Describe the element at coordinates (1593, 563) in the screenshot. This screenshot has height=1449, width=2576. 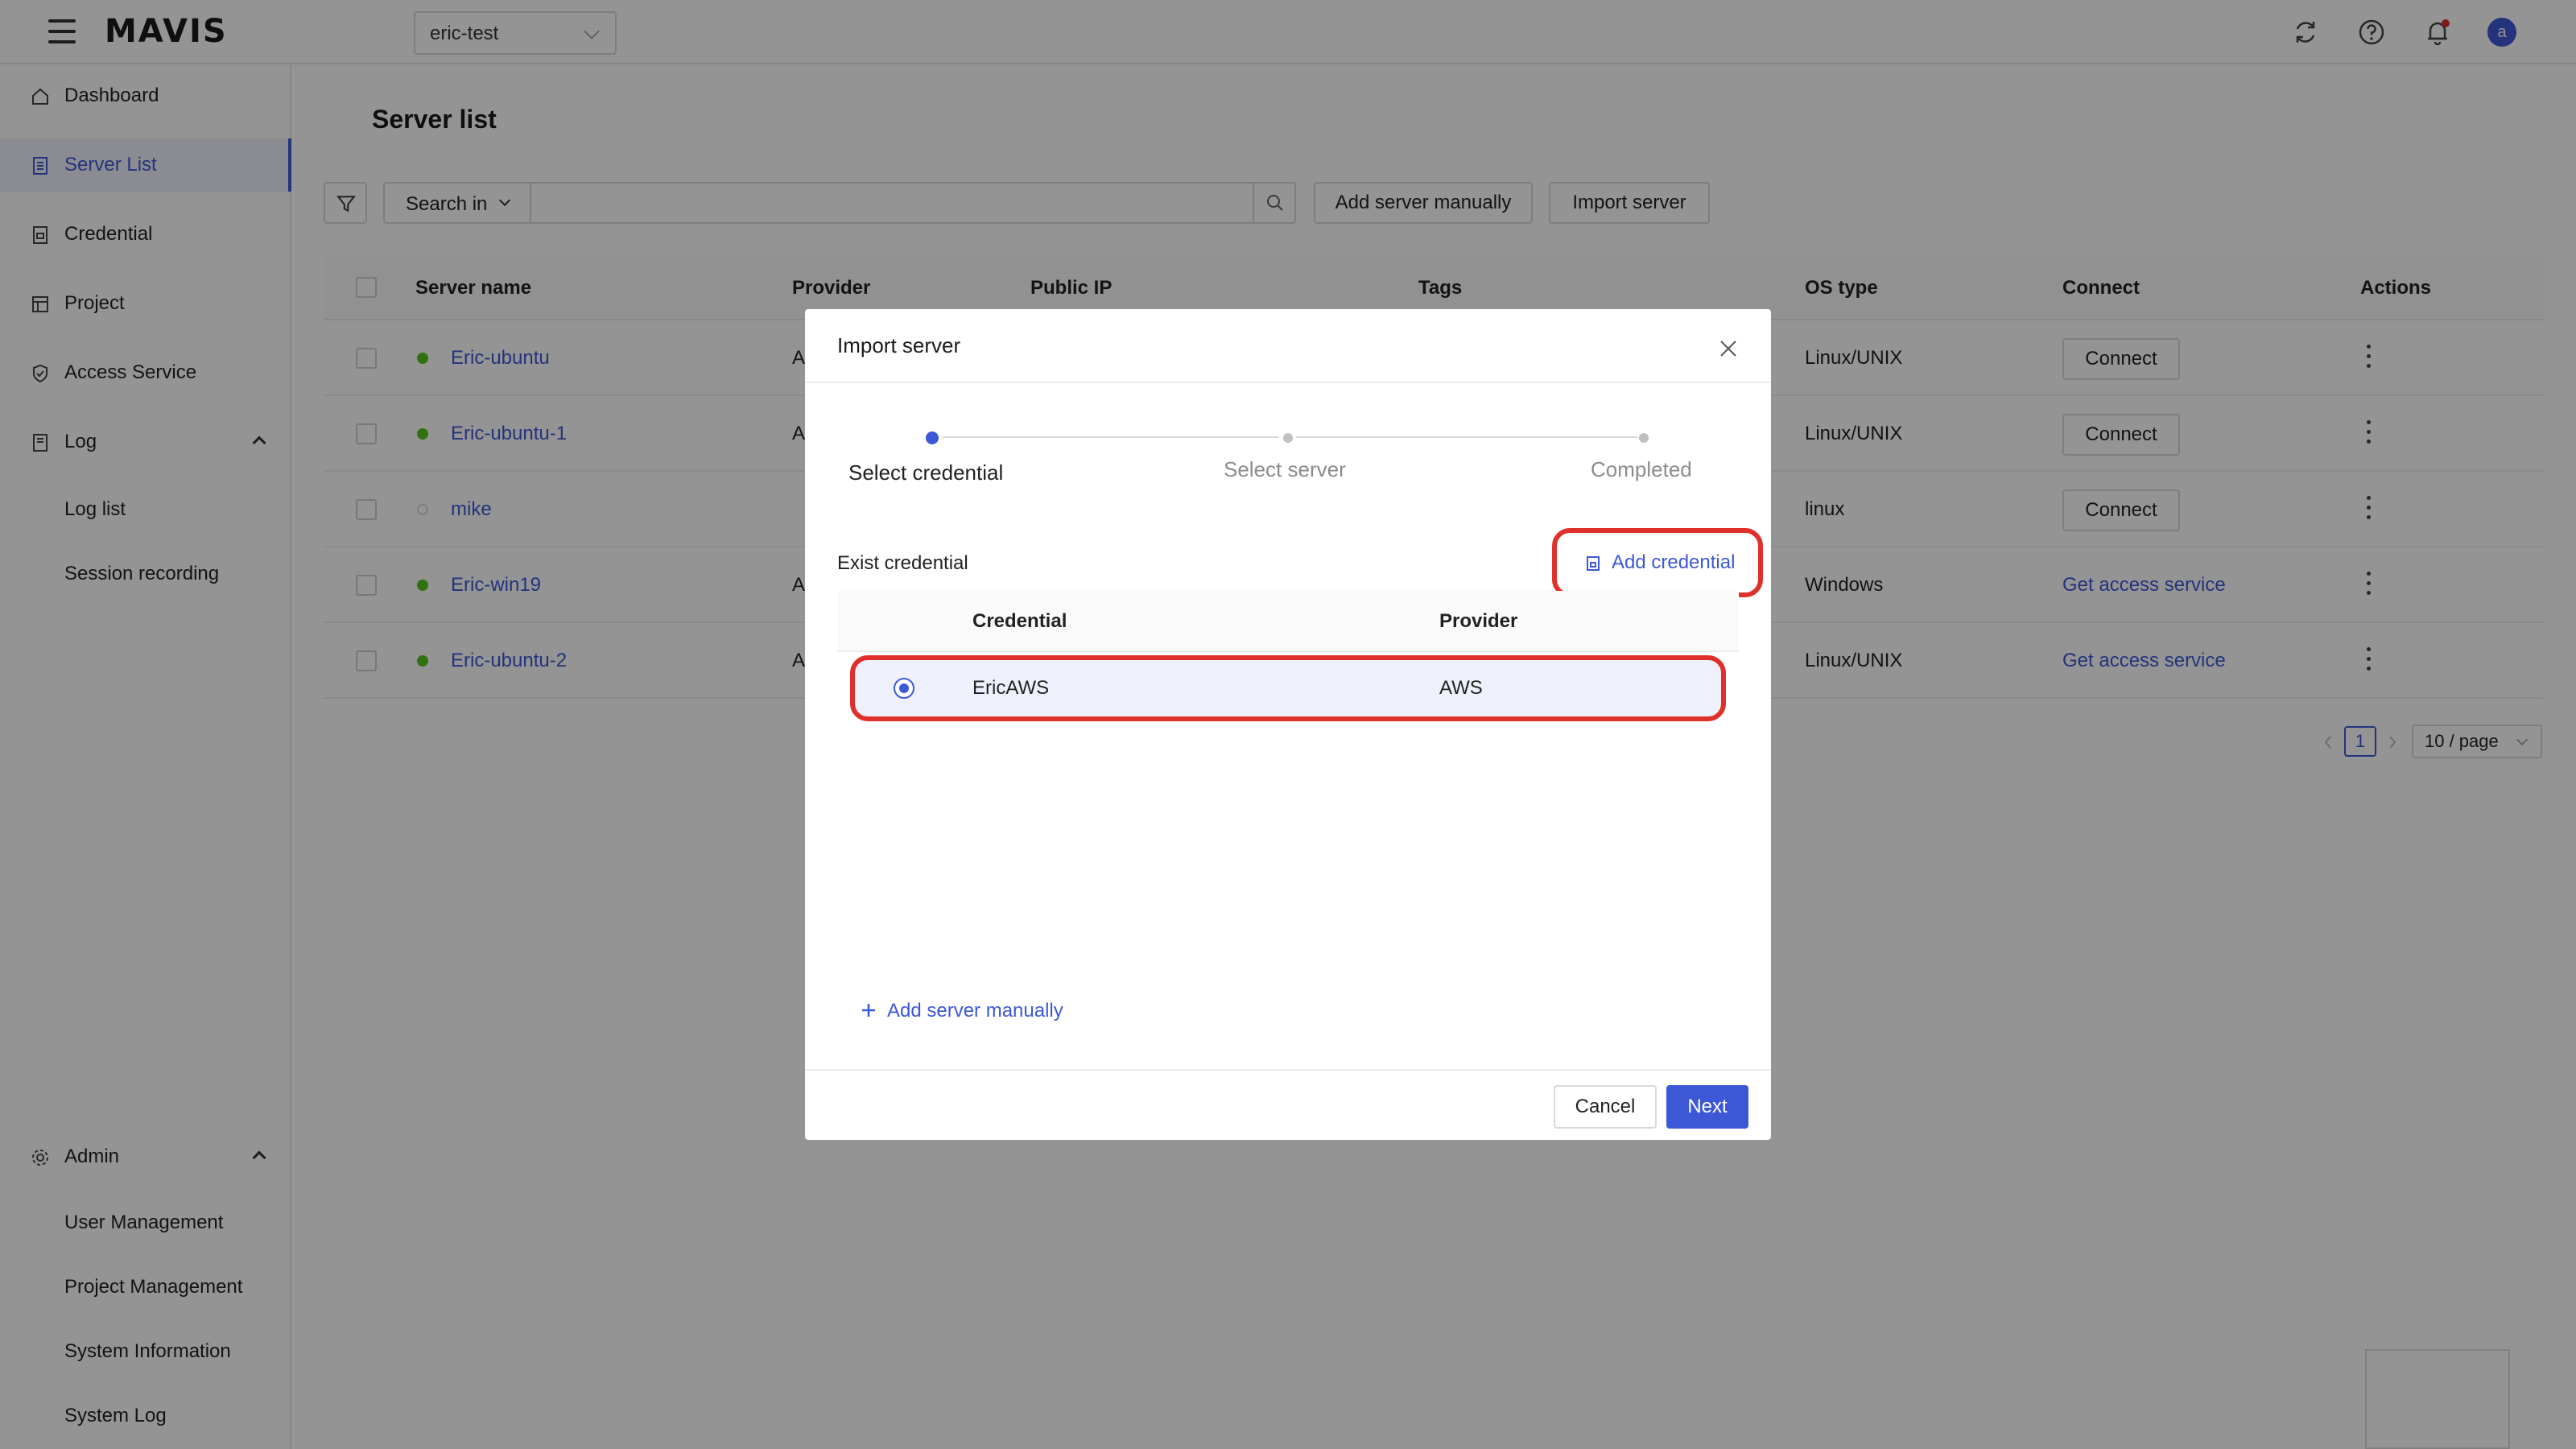
I see `credential-icon` at that location.